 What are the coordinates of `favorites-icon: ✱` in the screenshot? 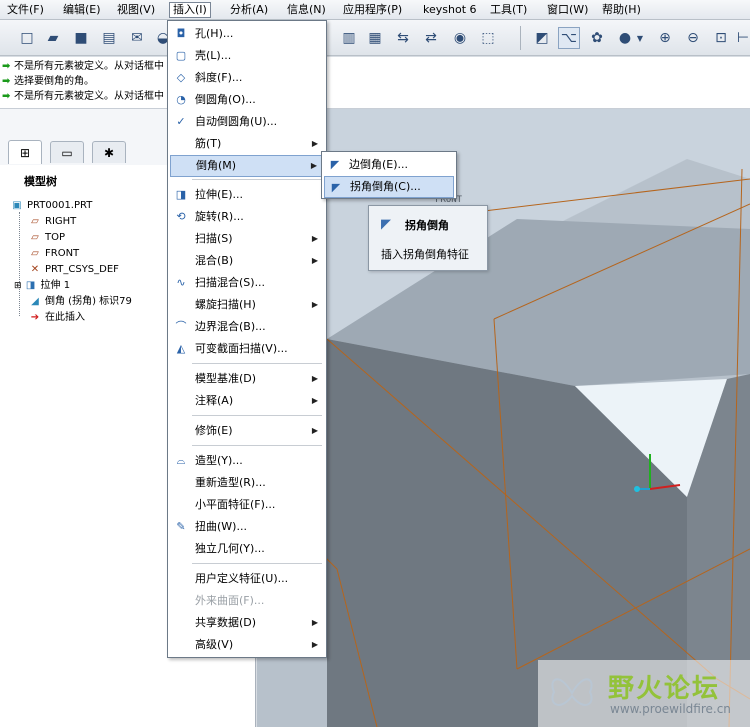 It's located at (109, 152).